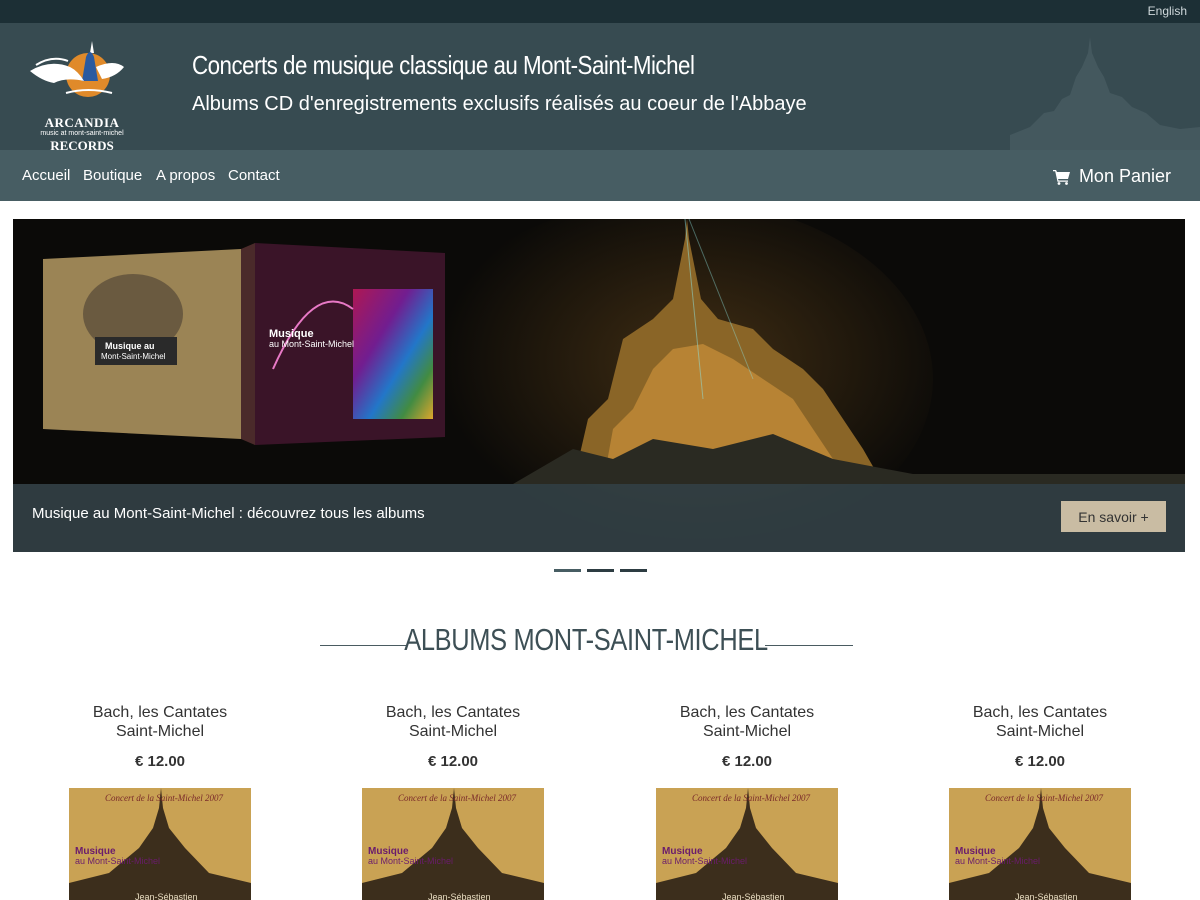  What do you see at coordinates (77, 69) in the screenshot?
I see `logo-emblem-icon` at bounding box center [77, 69].